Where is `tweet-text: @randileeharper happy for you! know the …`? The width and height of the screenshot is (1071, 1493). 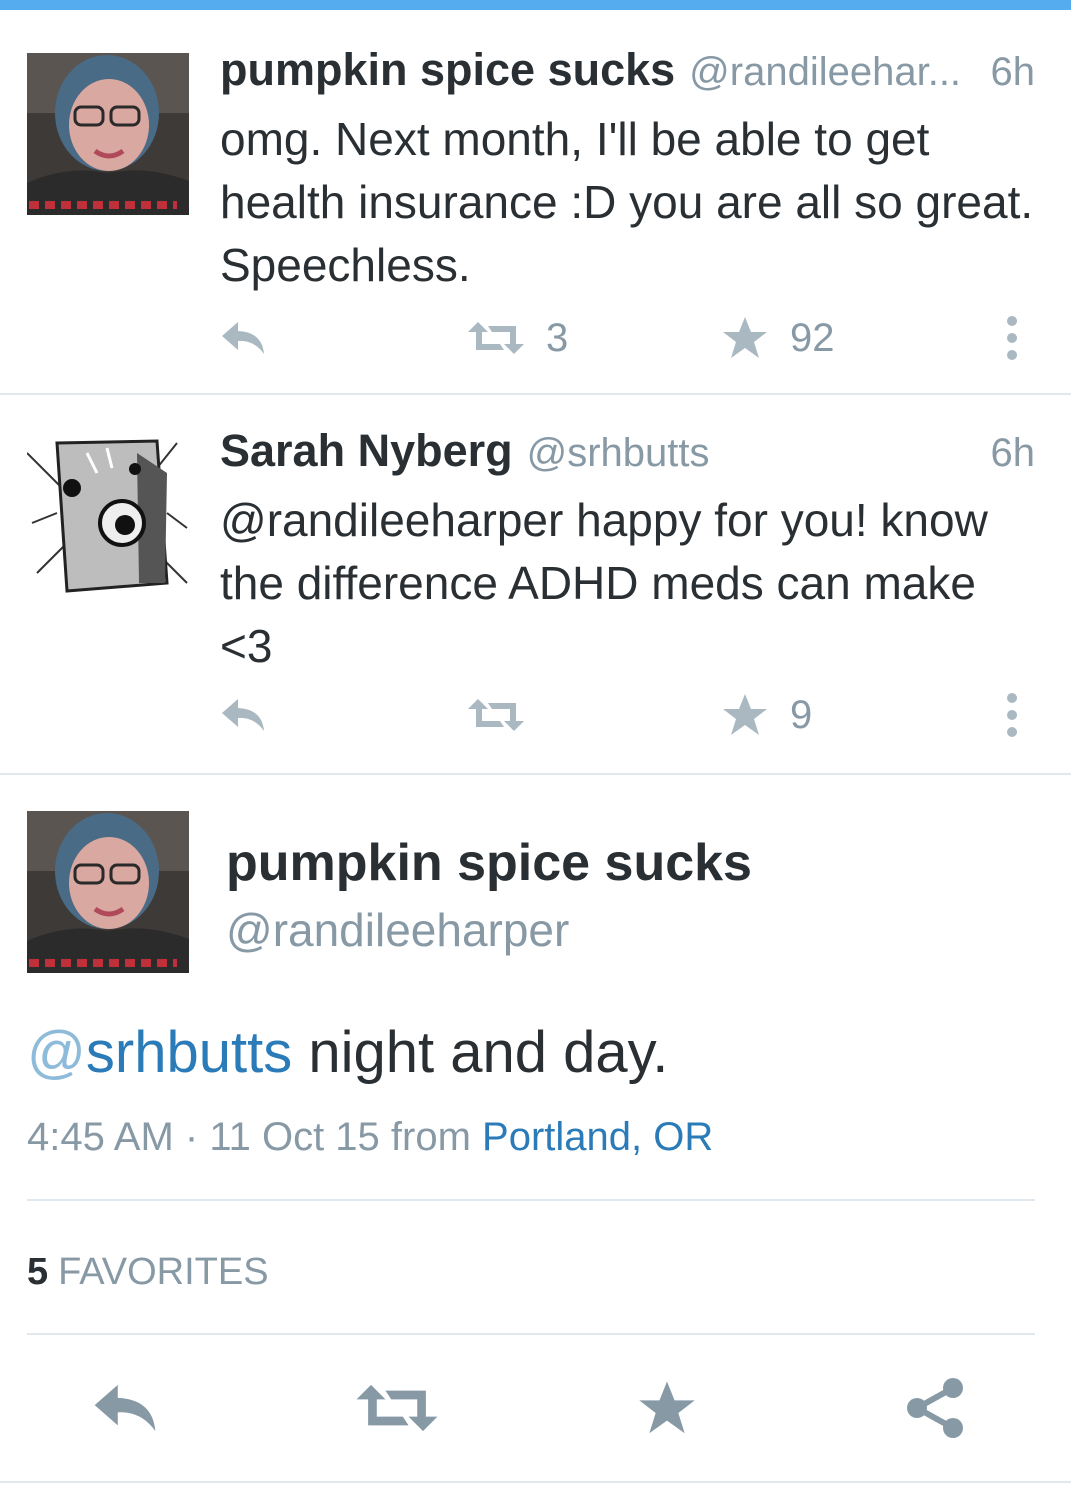
tweet-text: @randileeharper happy for you! know the … is located at coordinates (604, 583).